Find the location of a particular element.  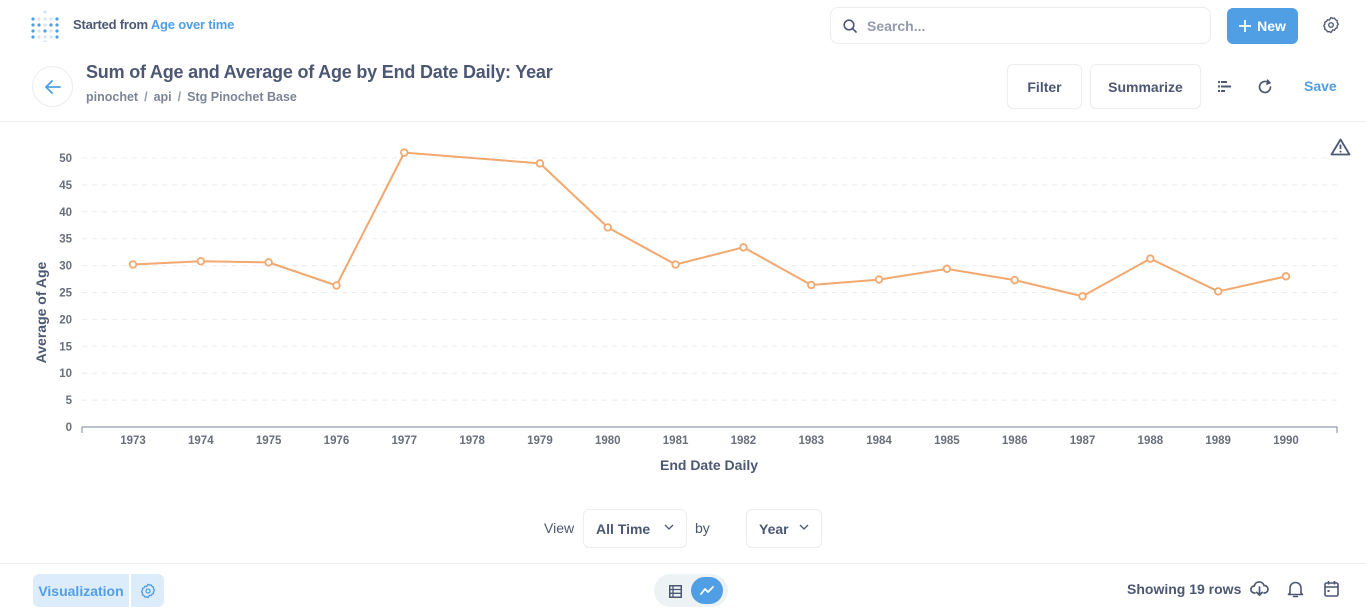

x-tick-label: 1982 is located at coordinates (744, 441).